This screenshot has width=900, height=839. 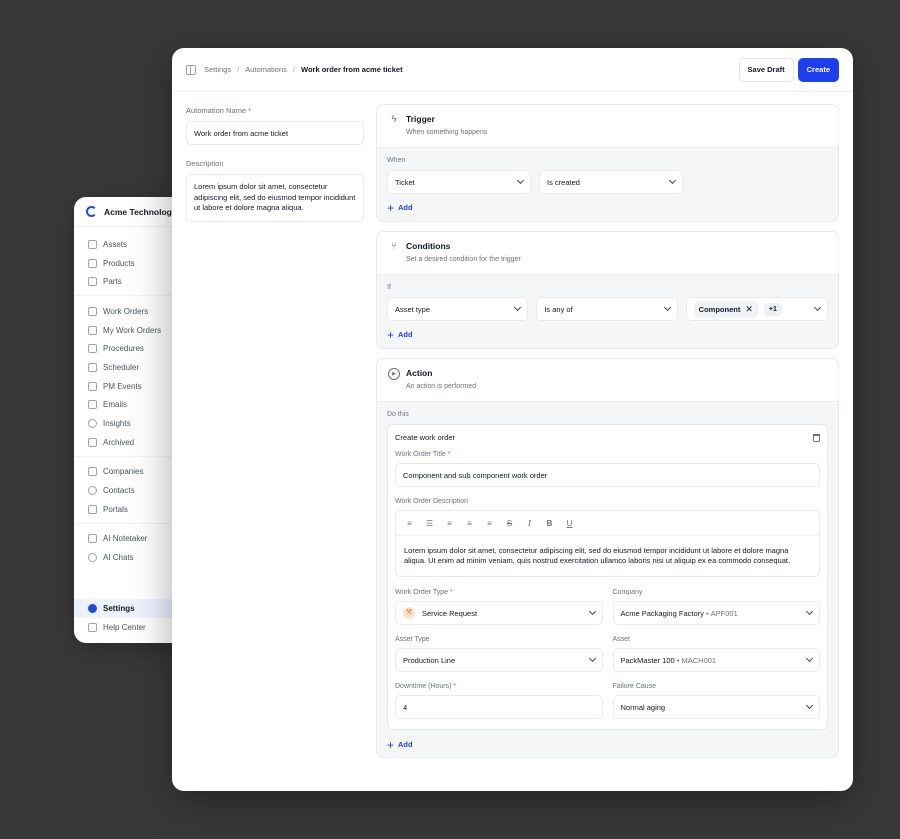 I want to click on create-button: Create, so click(x=818, y=69).